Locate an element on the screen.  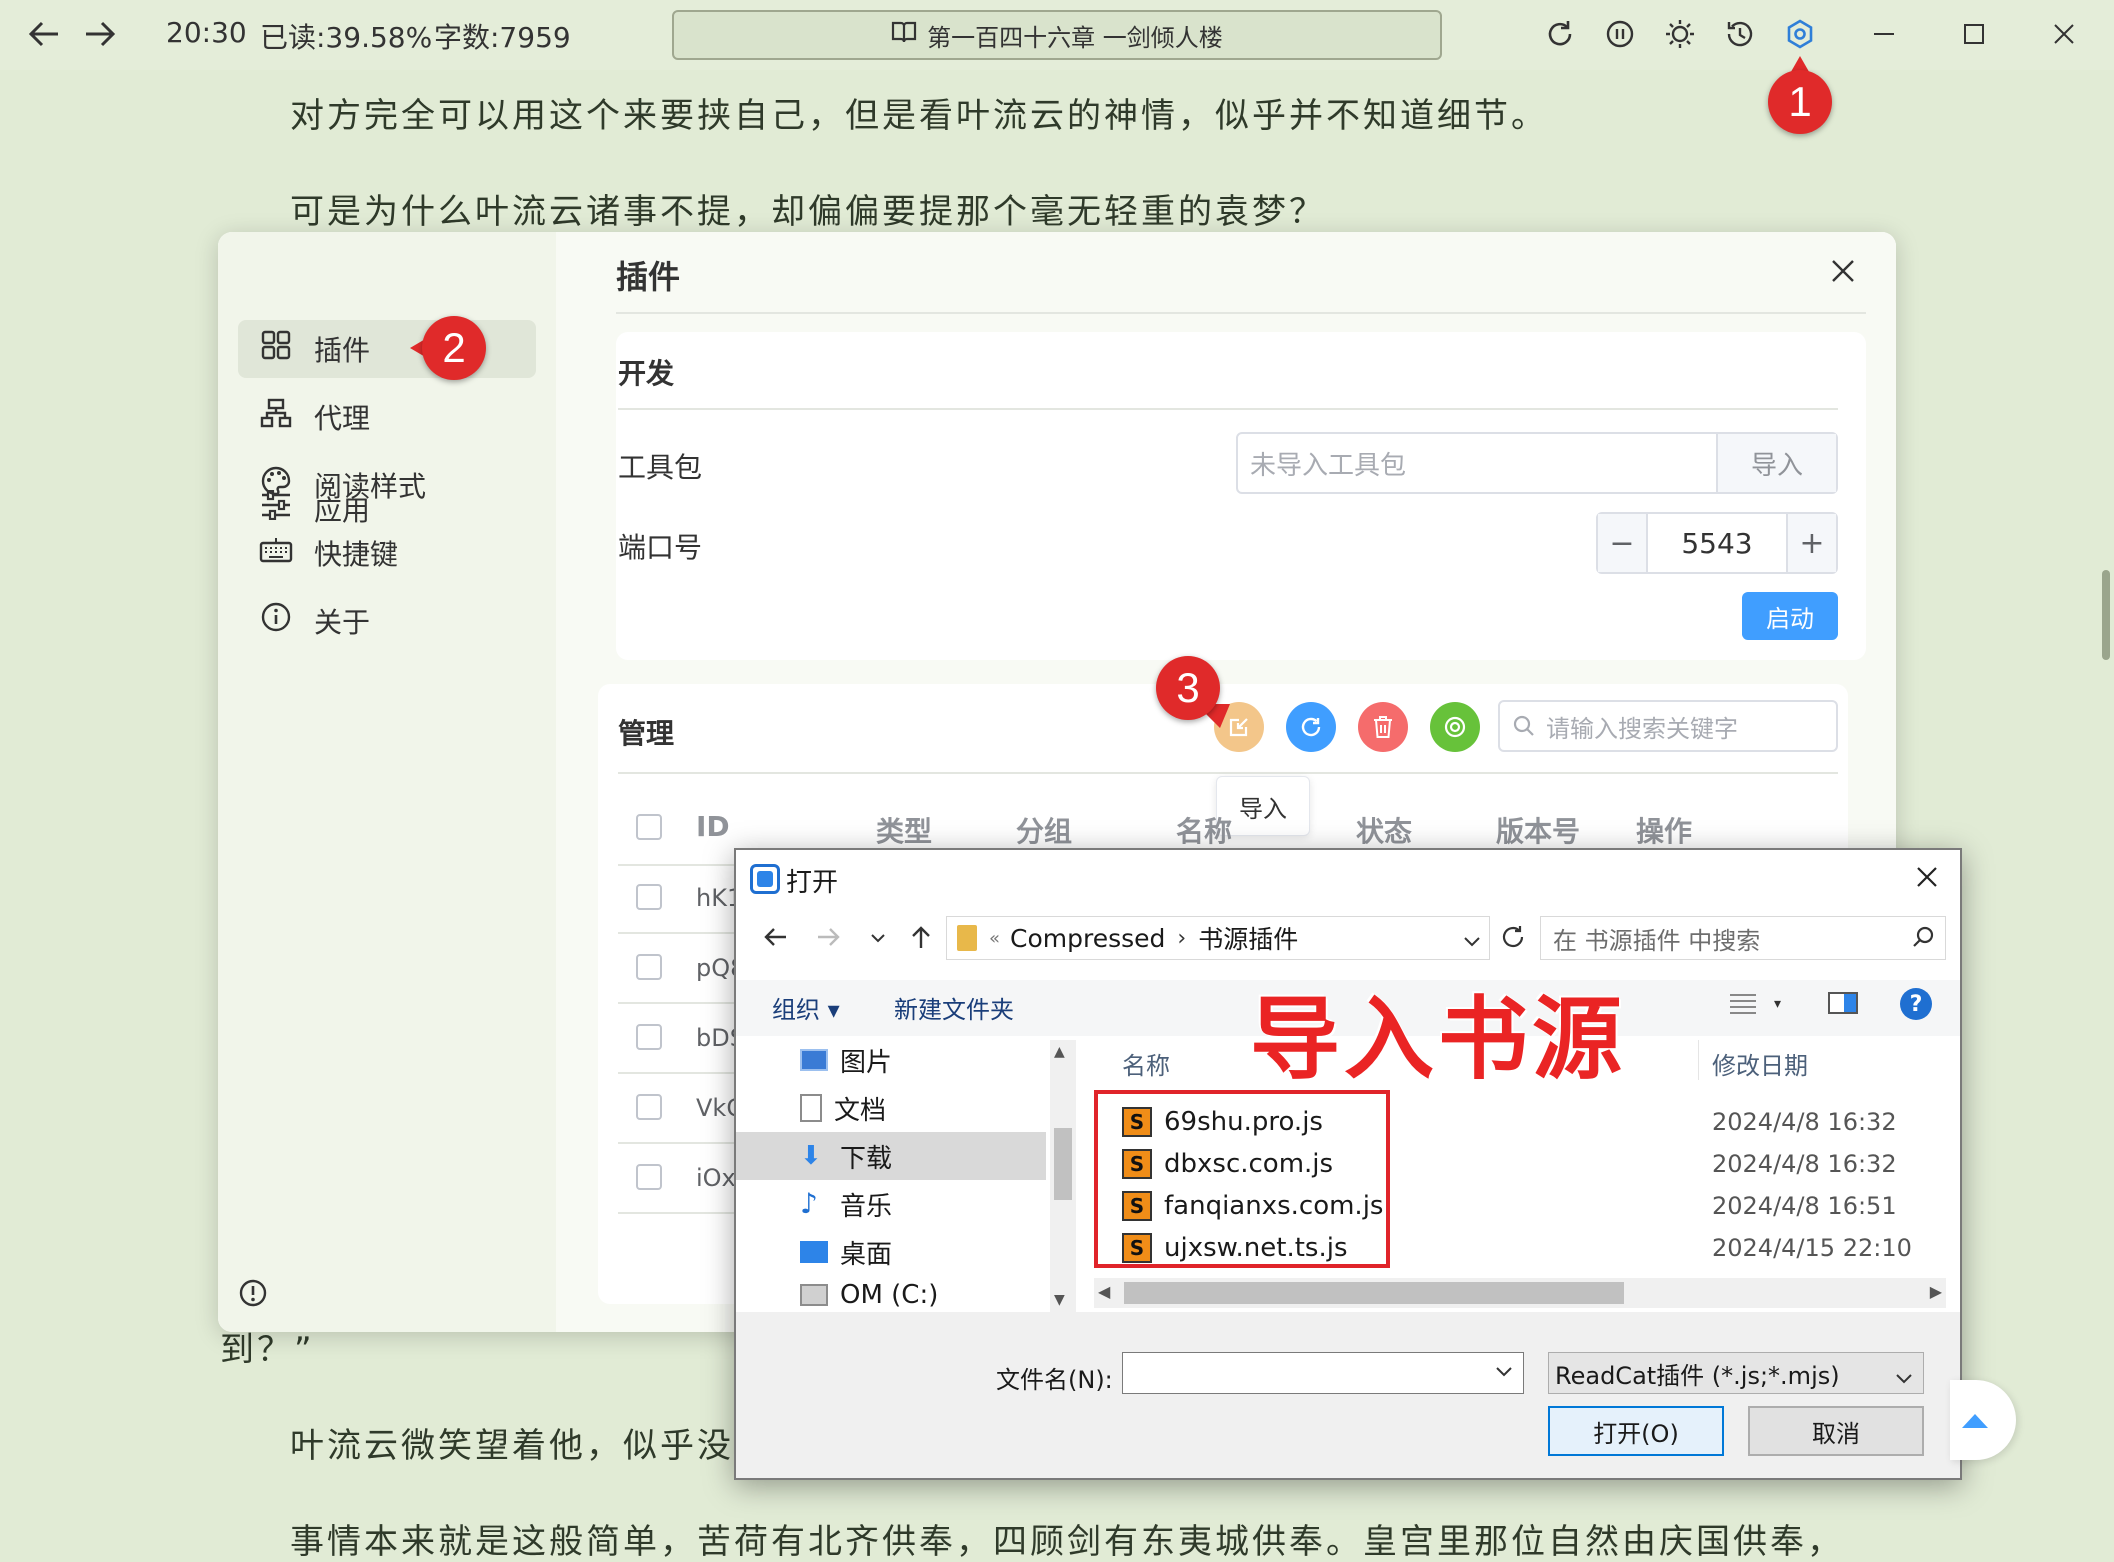
settings-hex-icon is located at coordinates (1800, 34).